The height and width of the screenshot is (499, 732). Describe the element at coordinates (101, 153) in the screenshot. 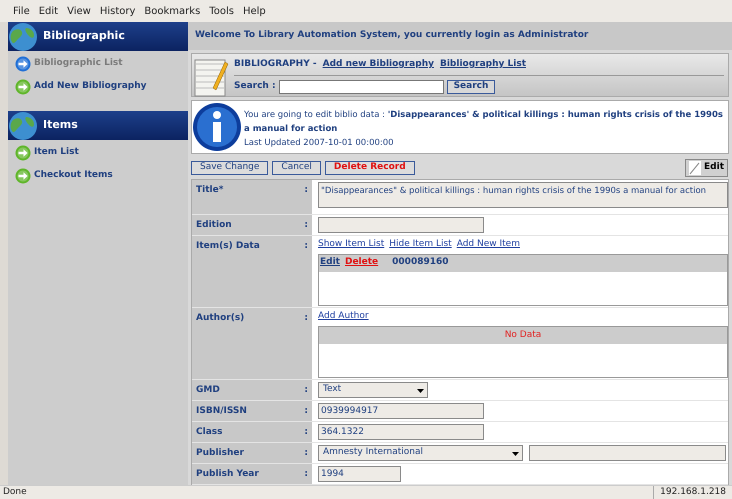

I see `sidebar-item: Item List` at that location.